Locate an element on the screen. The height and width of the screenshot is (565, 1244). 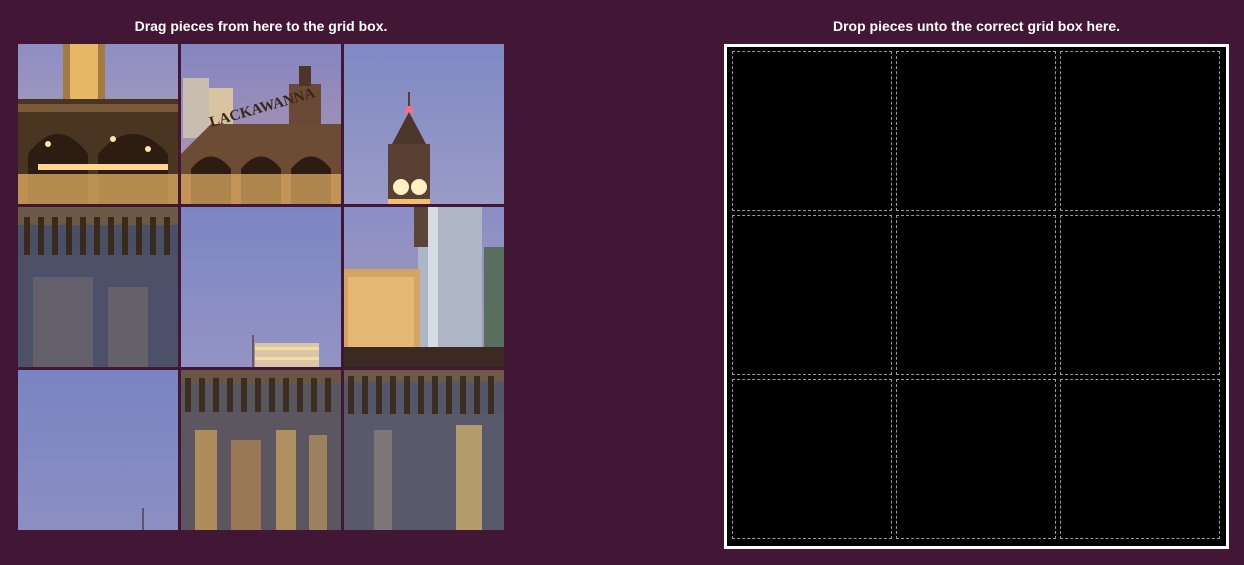
puzzle-piece-sky-corner is located at coordinates (98, 450).